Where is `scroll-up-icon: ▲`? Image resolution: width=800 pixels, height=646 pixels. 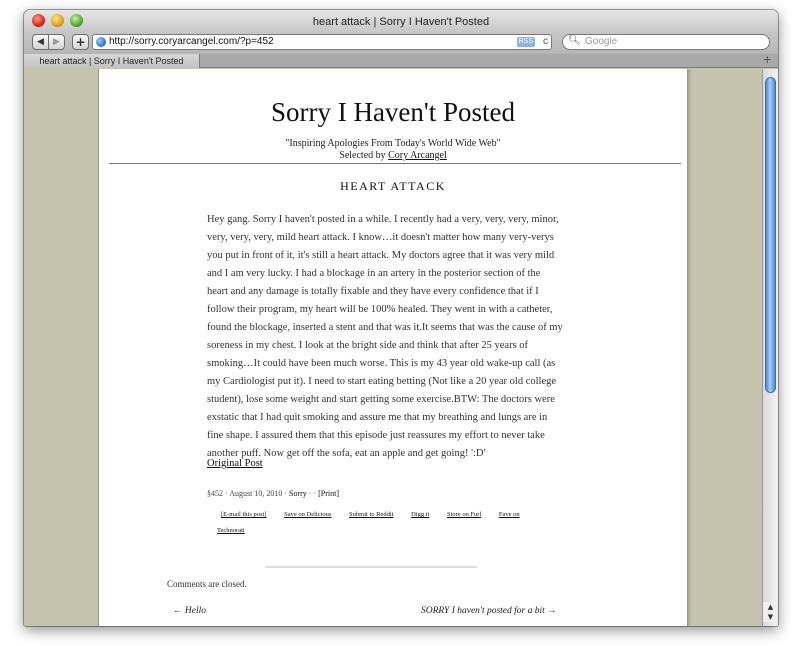
scroll-up-icon: ▲ is located at coordinates (770, 607).